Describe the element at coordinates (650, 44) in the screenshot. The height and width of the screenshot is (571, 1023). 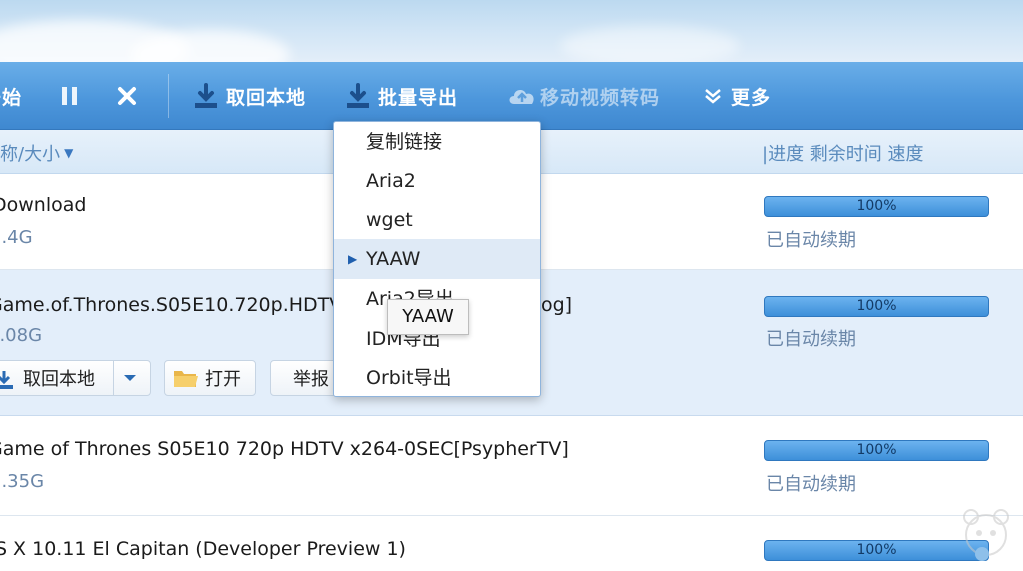
I see `cloud` at that location.